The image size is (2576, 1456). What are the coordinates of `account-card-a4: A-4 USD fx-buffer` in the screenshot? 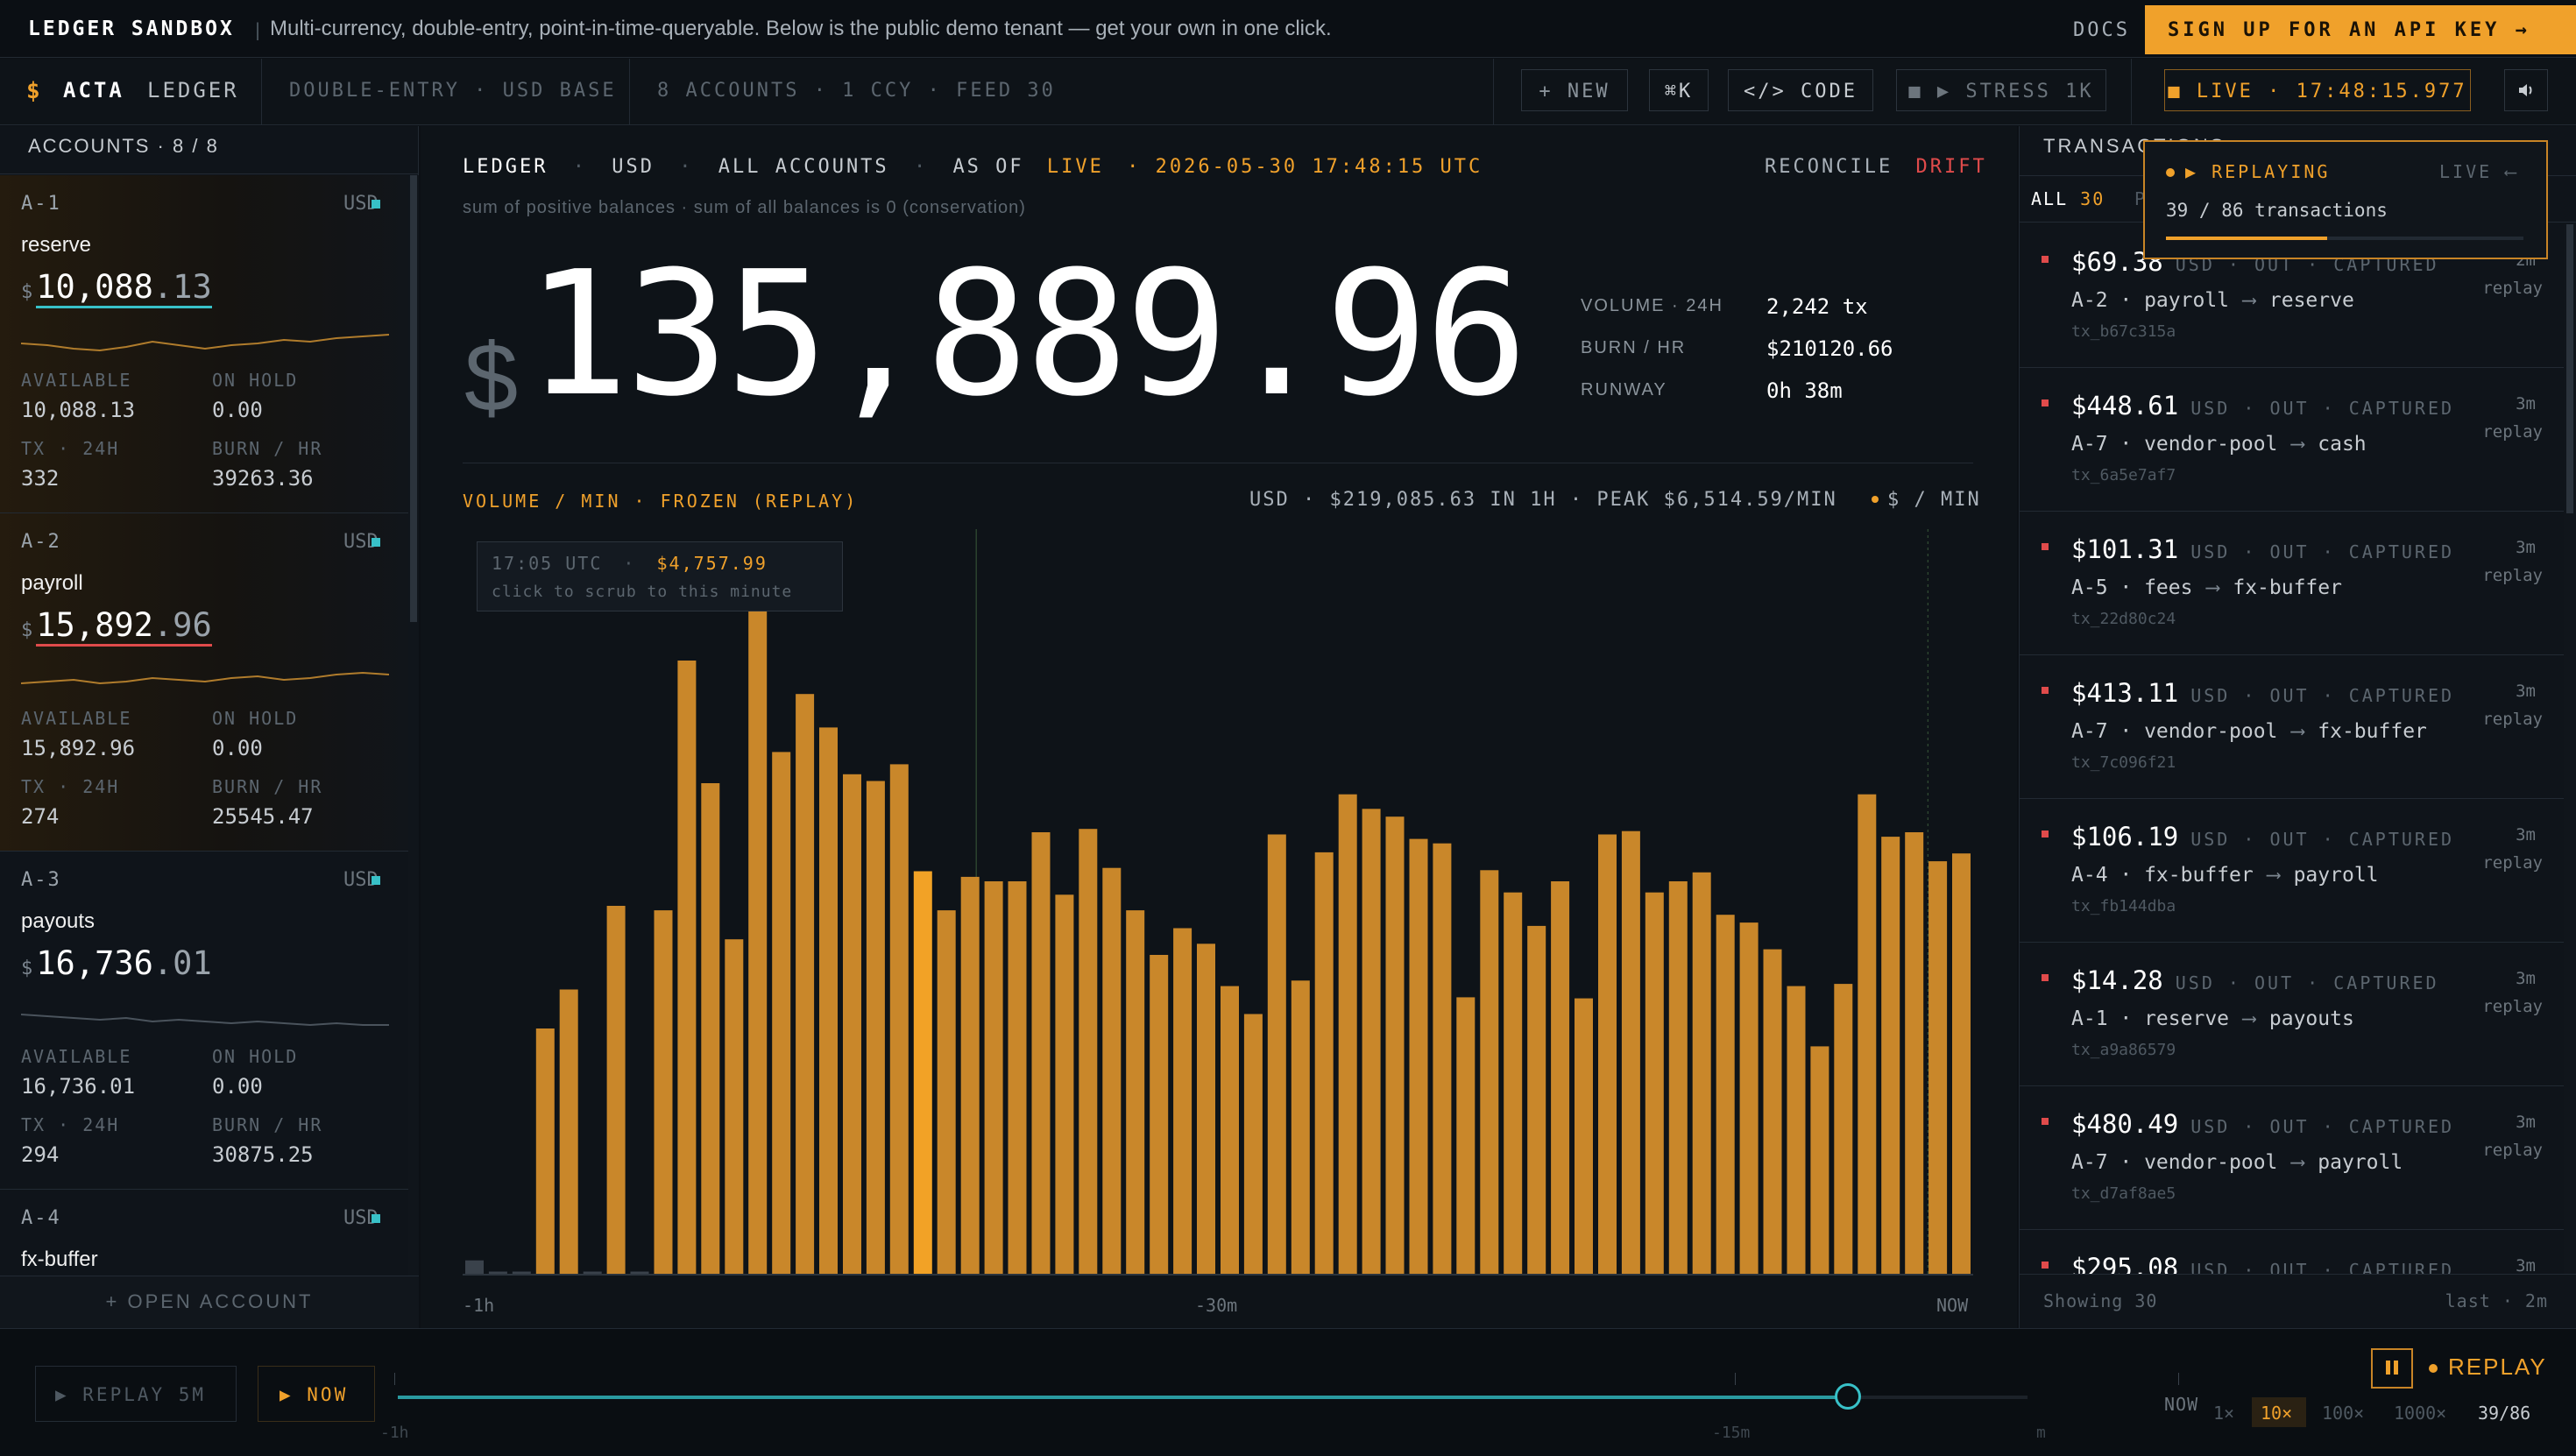 It's located at (204, 1233).